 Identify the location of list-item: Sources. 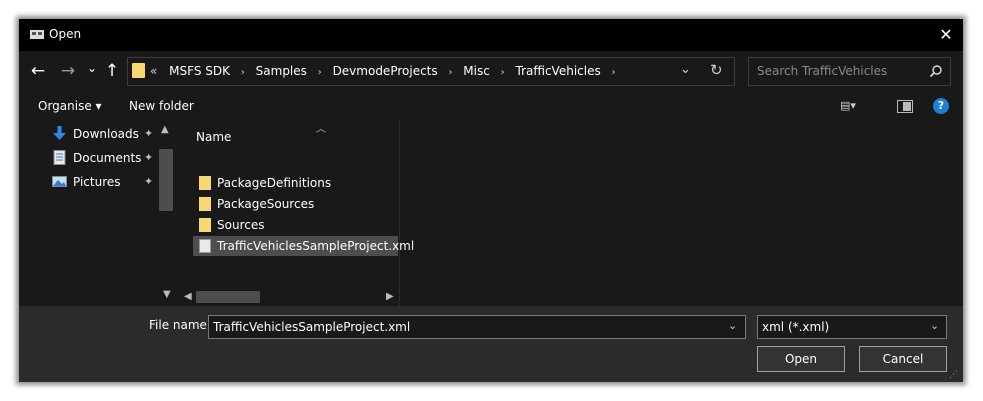
(295, 225).